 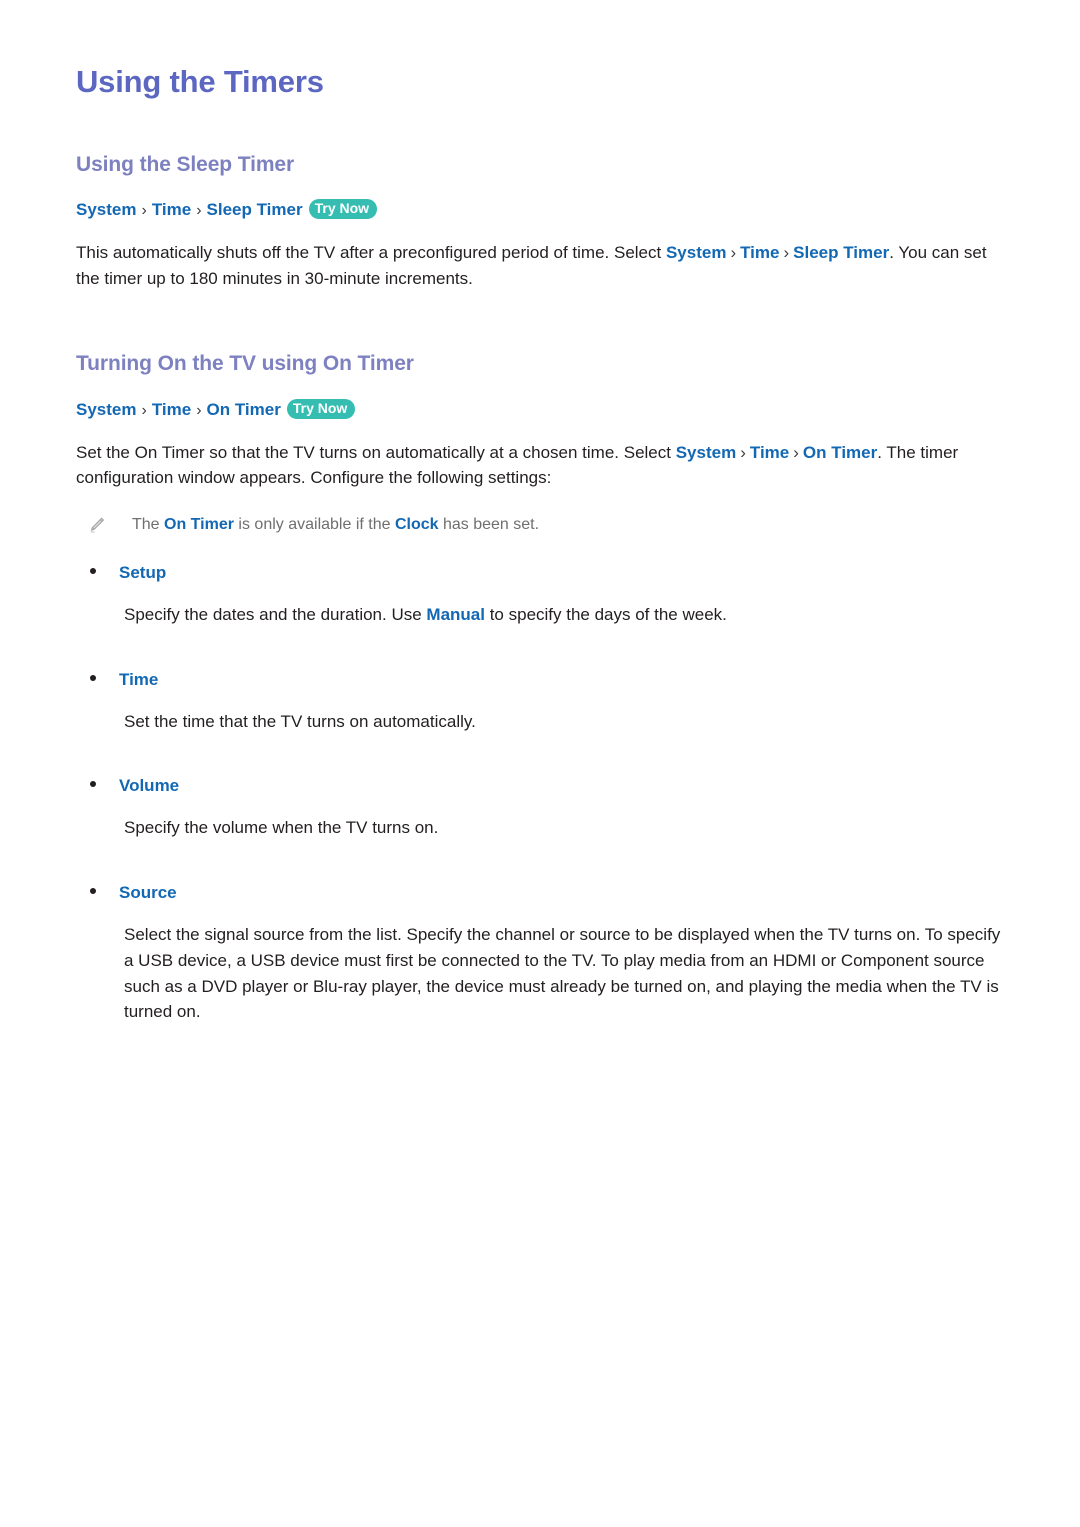 What do you see at coordinates (199, 524) in the screenshot?
I see `note-link-on-timer: On Timer` at bounding box center [199, 524].